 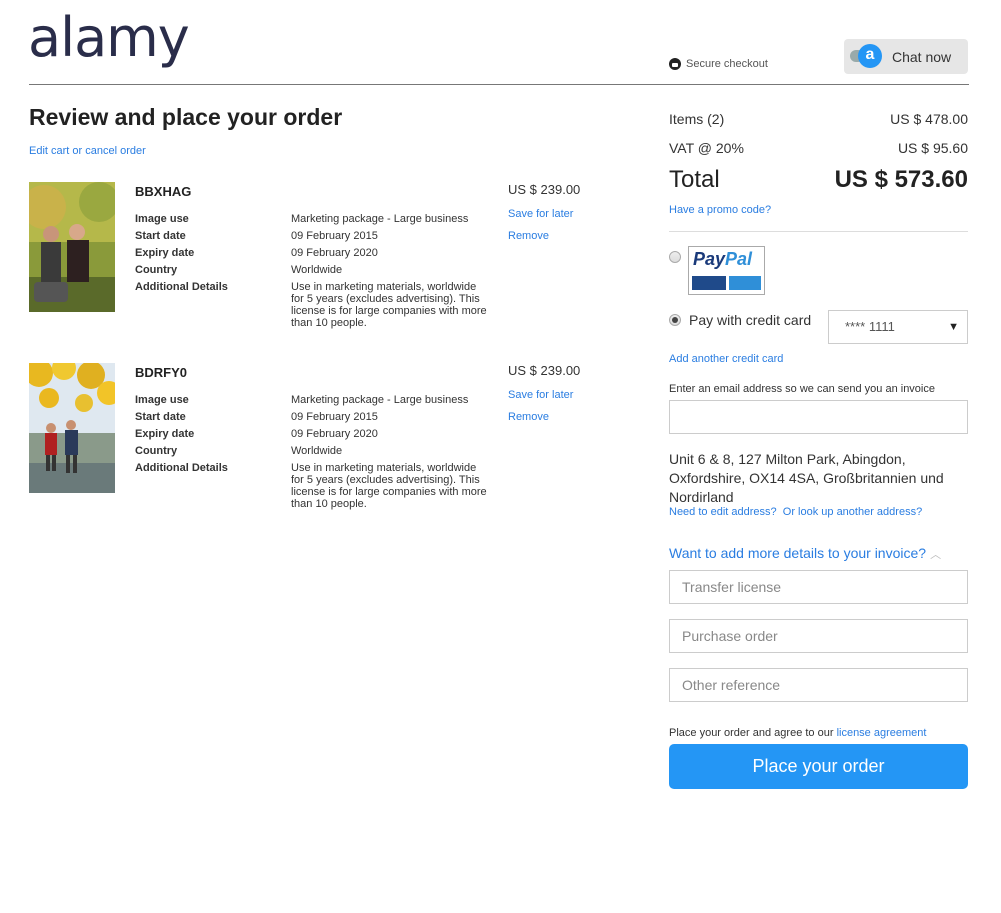 I want to click on paypal-radio, so click(x=675, y=257).